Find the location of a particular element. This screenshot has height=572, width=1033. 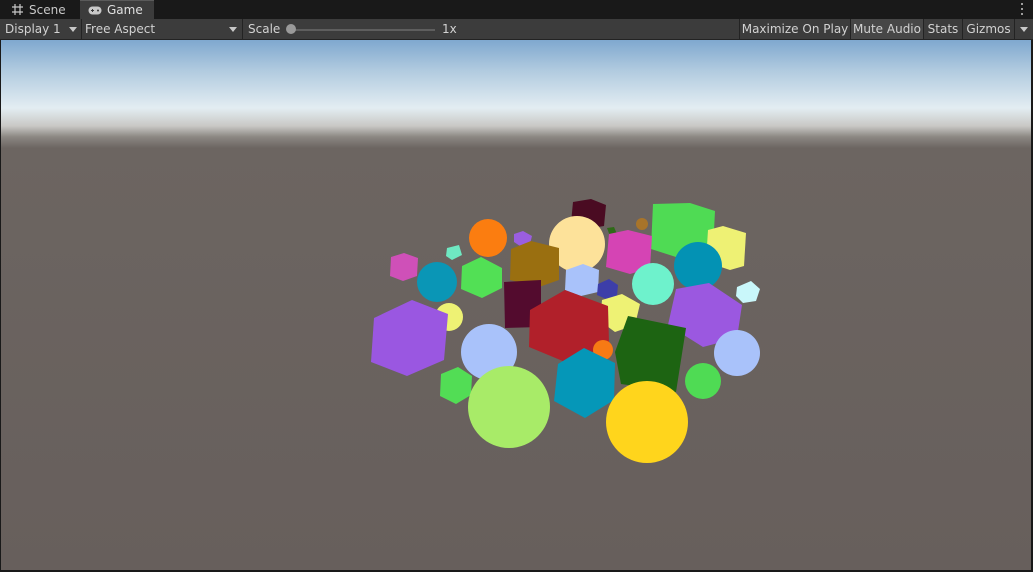

green-hex-cube is located at coordinates (481, 277).